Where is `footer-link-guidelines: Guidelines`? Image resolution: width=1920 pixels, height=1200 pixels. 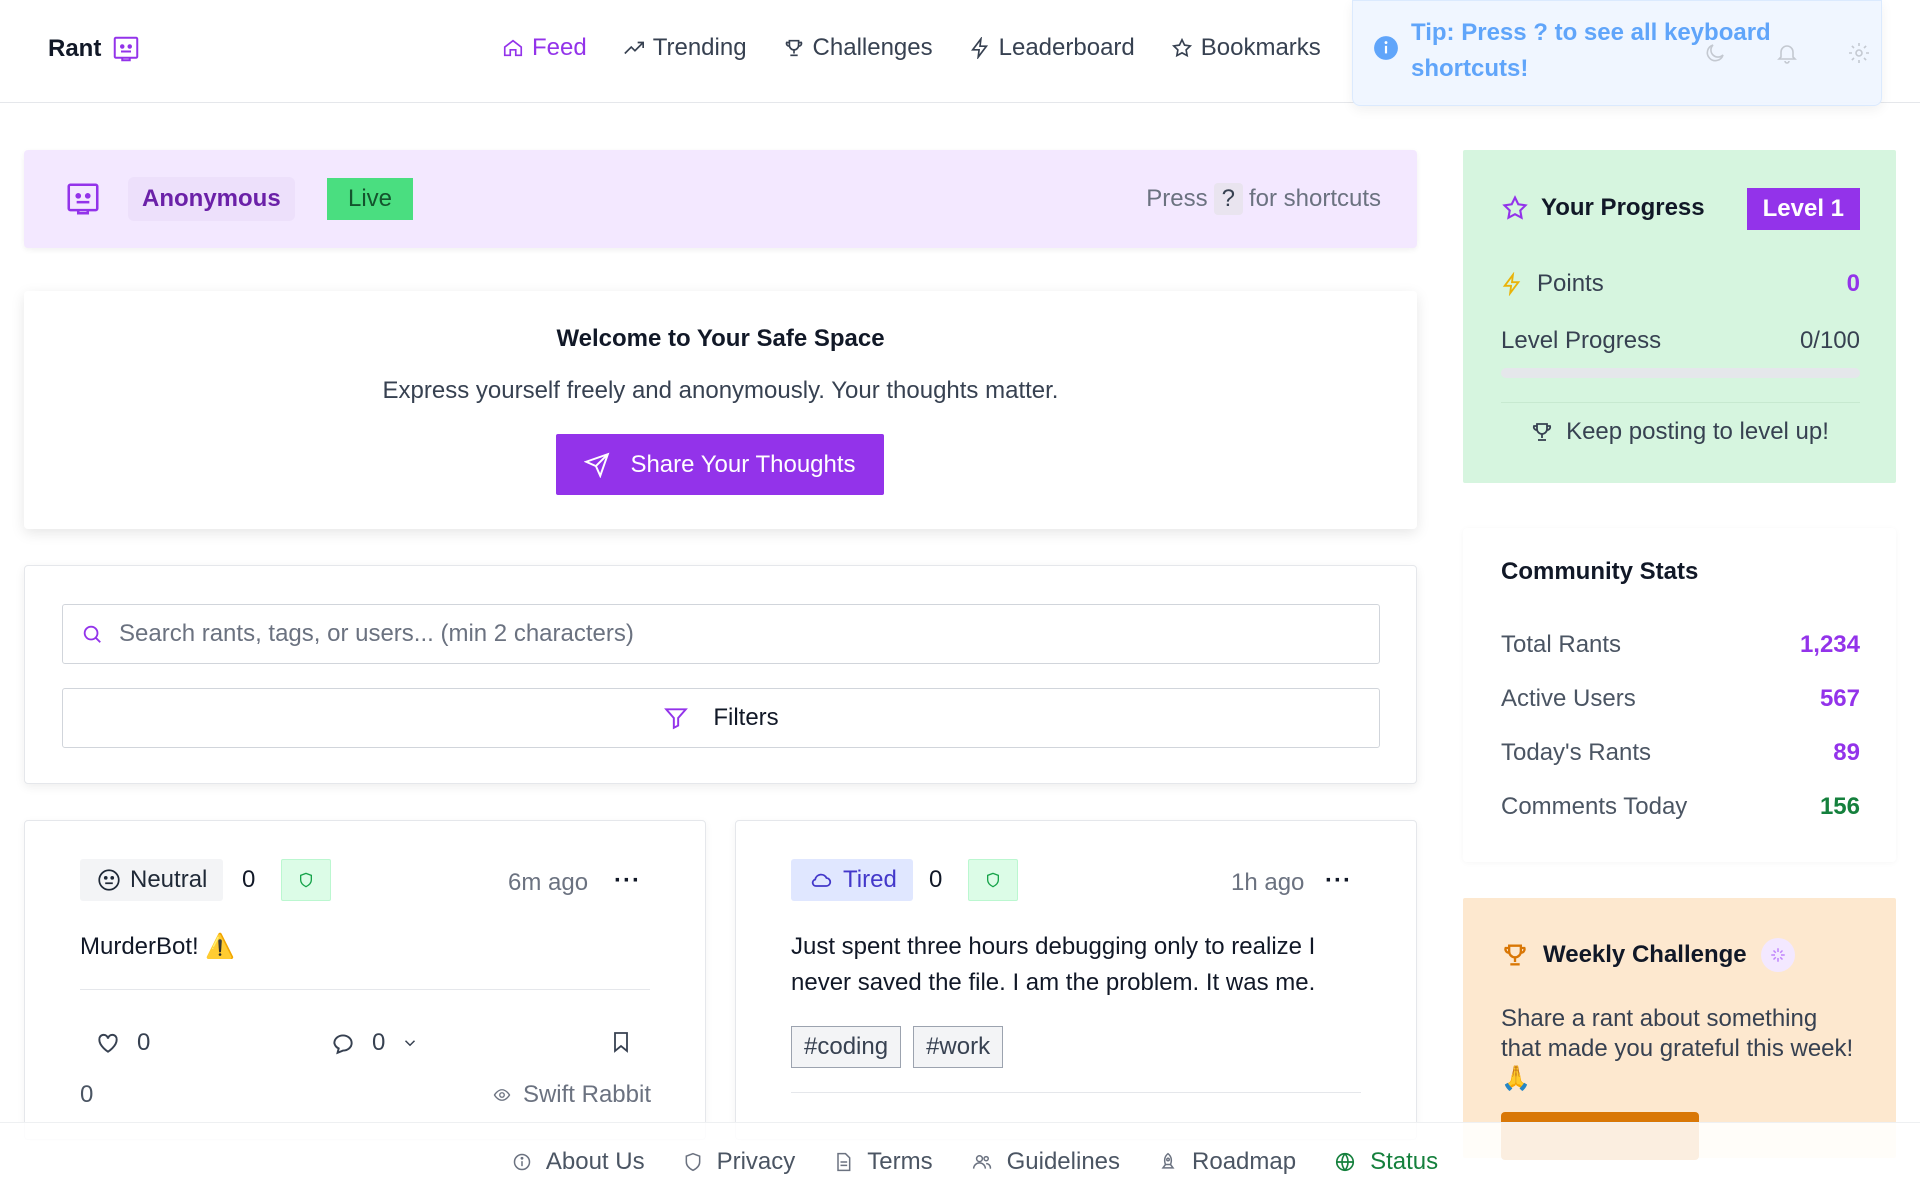 footer-link-guidelines: Guidelines is located at coordinates (1045, 1162).